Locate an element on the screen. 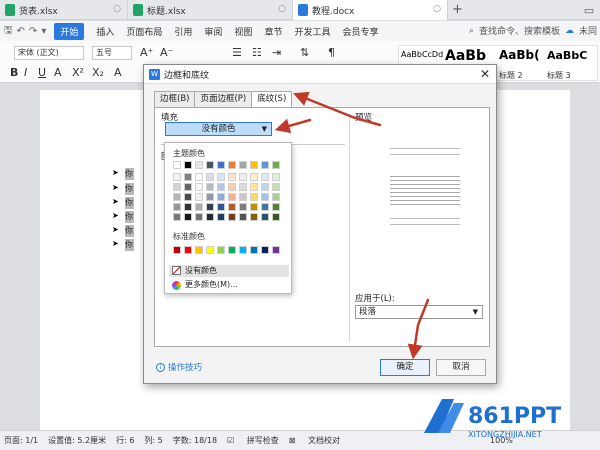 The height and width of the screenshot is (450, 600). bold-icon: B is located at coordinates (14, 72).